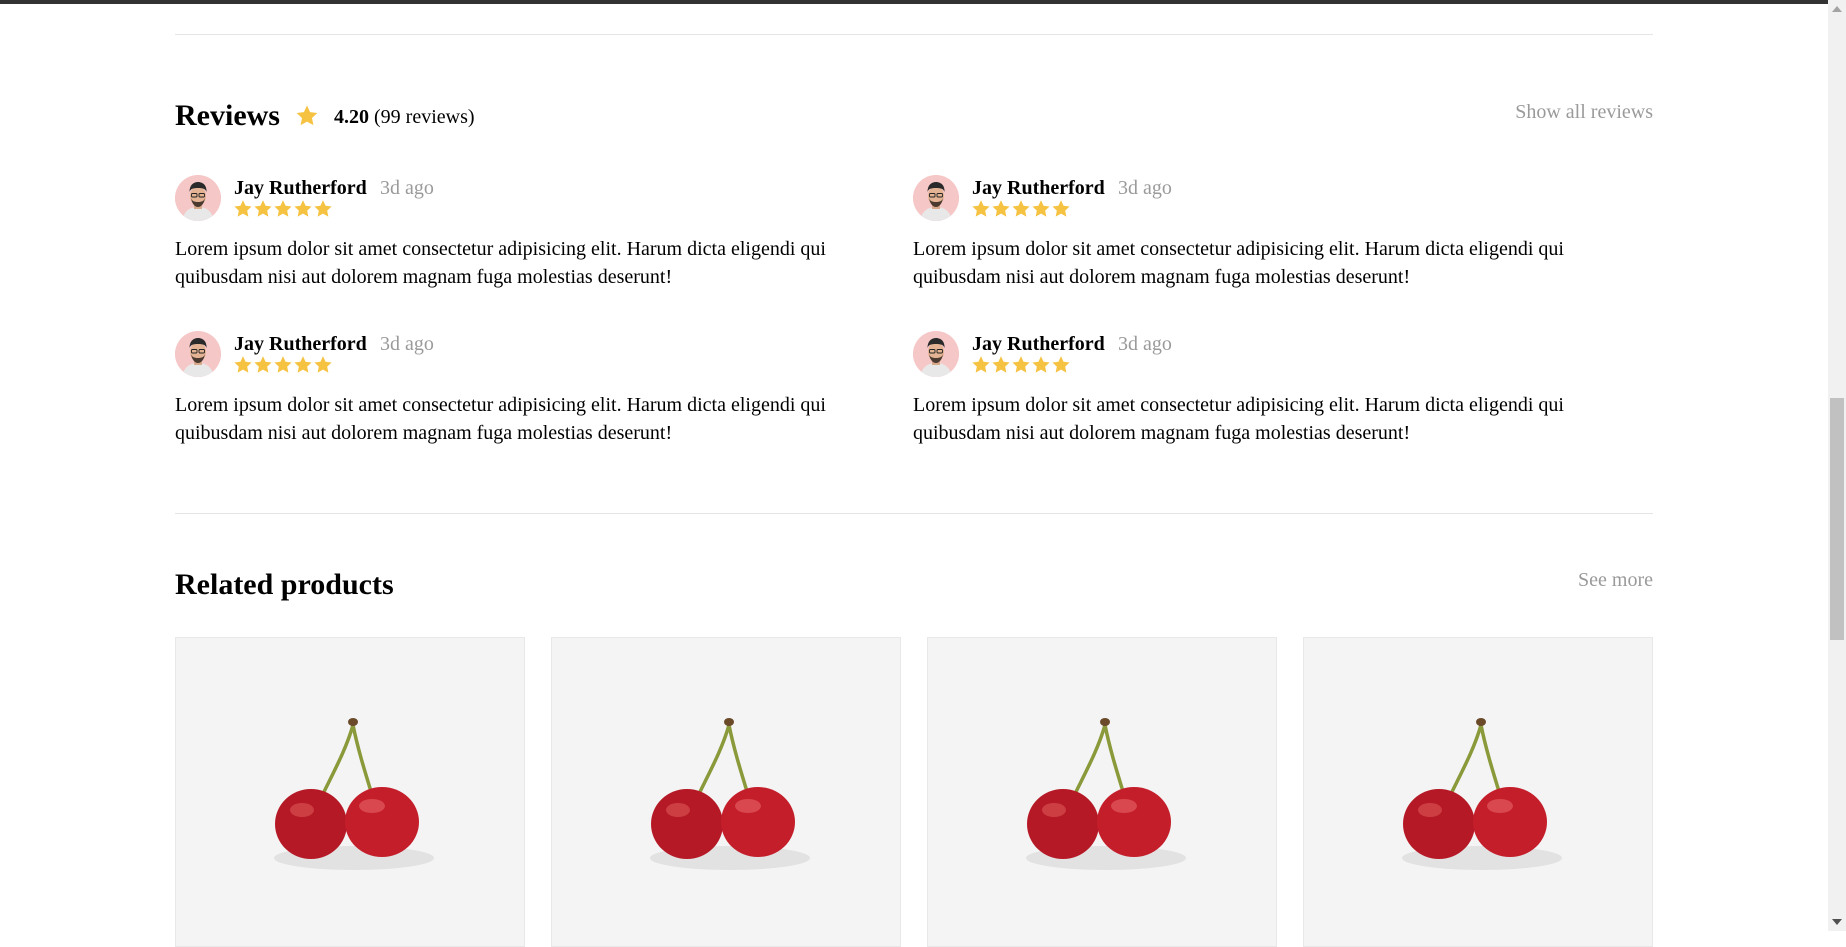 The width and height of the screenshot is (1846, 947). I want to click on reviews-title: Reviews, so click(227, 115).